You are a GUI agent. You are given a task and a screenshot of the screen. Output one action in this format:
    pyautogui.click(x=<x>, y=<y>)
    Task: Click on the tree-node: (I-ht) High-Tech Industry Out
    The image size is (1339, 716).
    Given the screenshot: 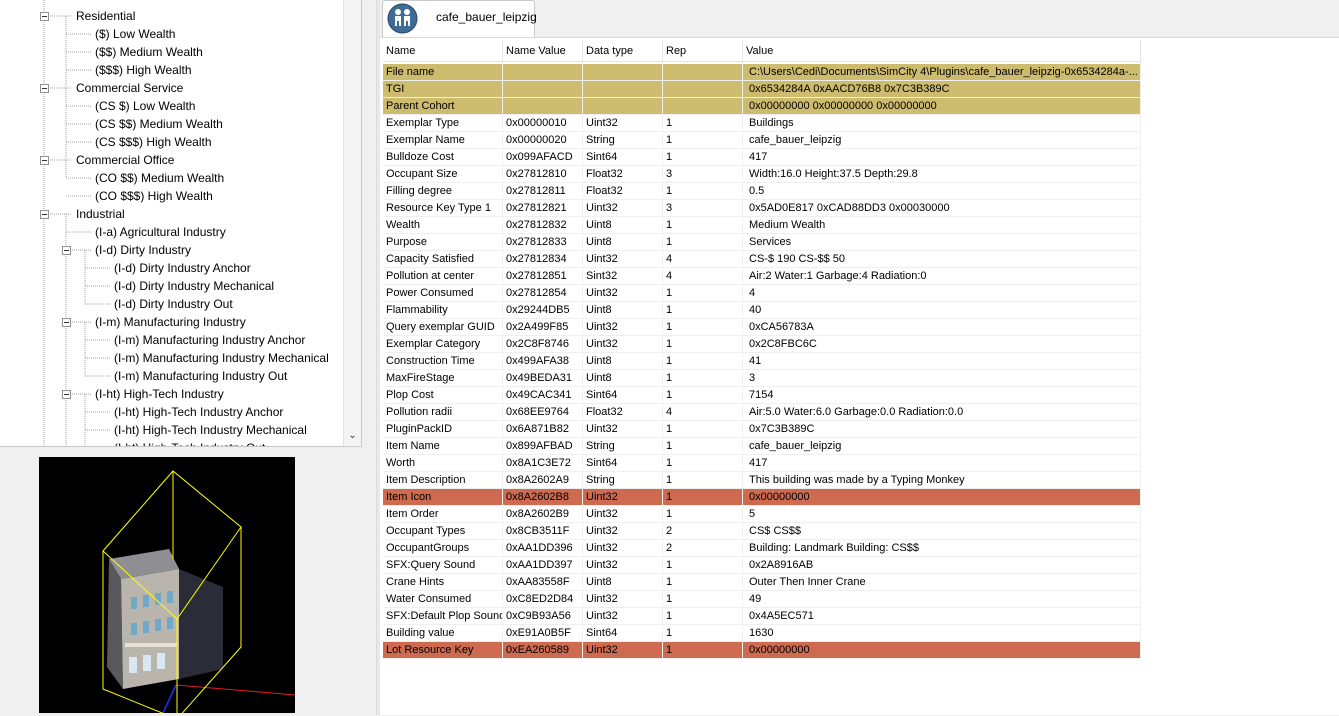 What is the action you would take?
    pyautogui.click(x=189, y=442)
    